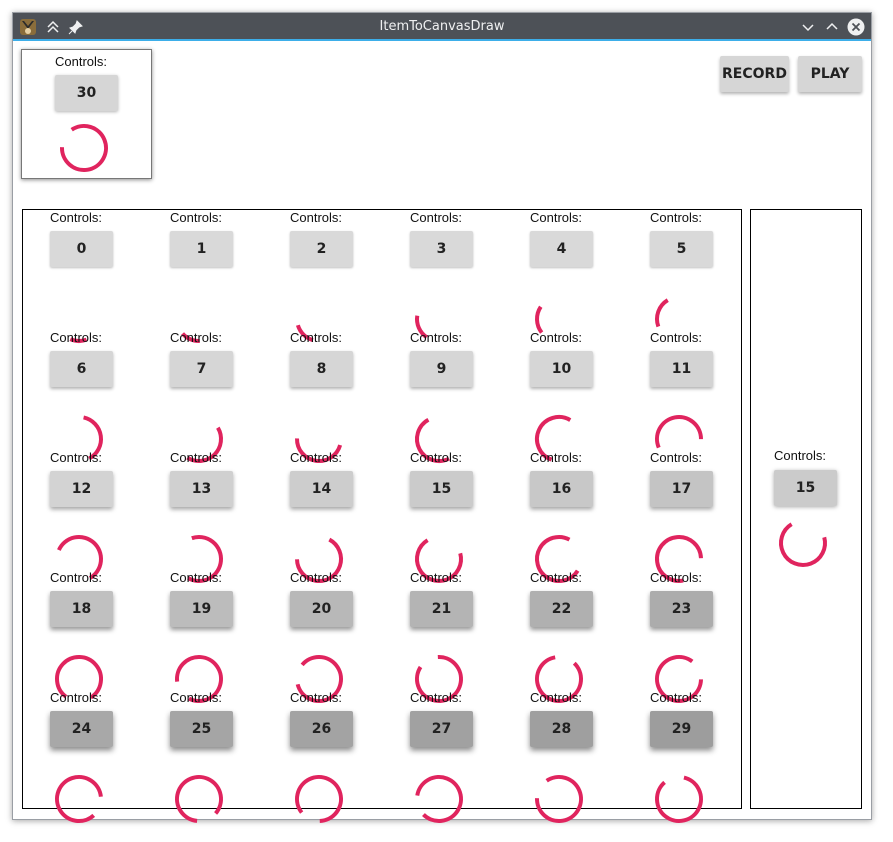  I want to click on control-button: 6, so click(81, 369).